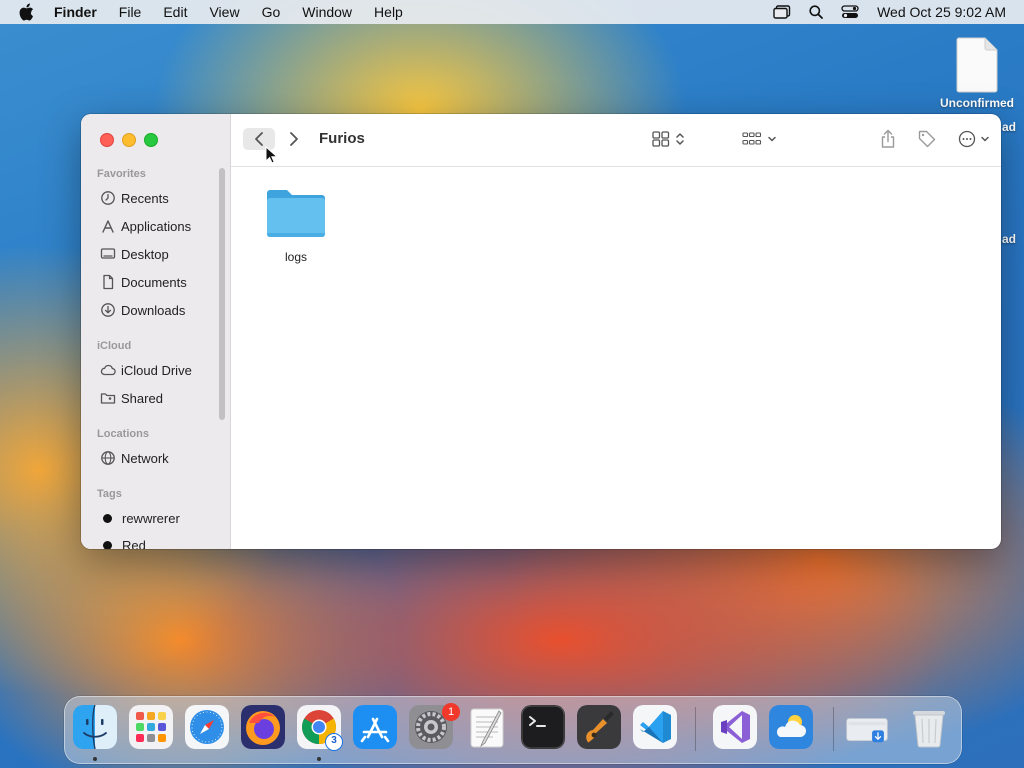 The height and width of the screenshot is (768, 1024). I want to click on spotlight-search-icon, so click(816, 12).